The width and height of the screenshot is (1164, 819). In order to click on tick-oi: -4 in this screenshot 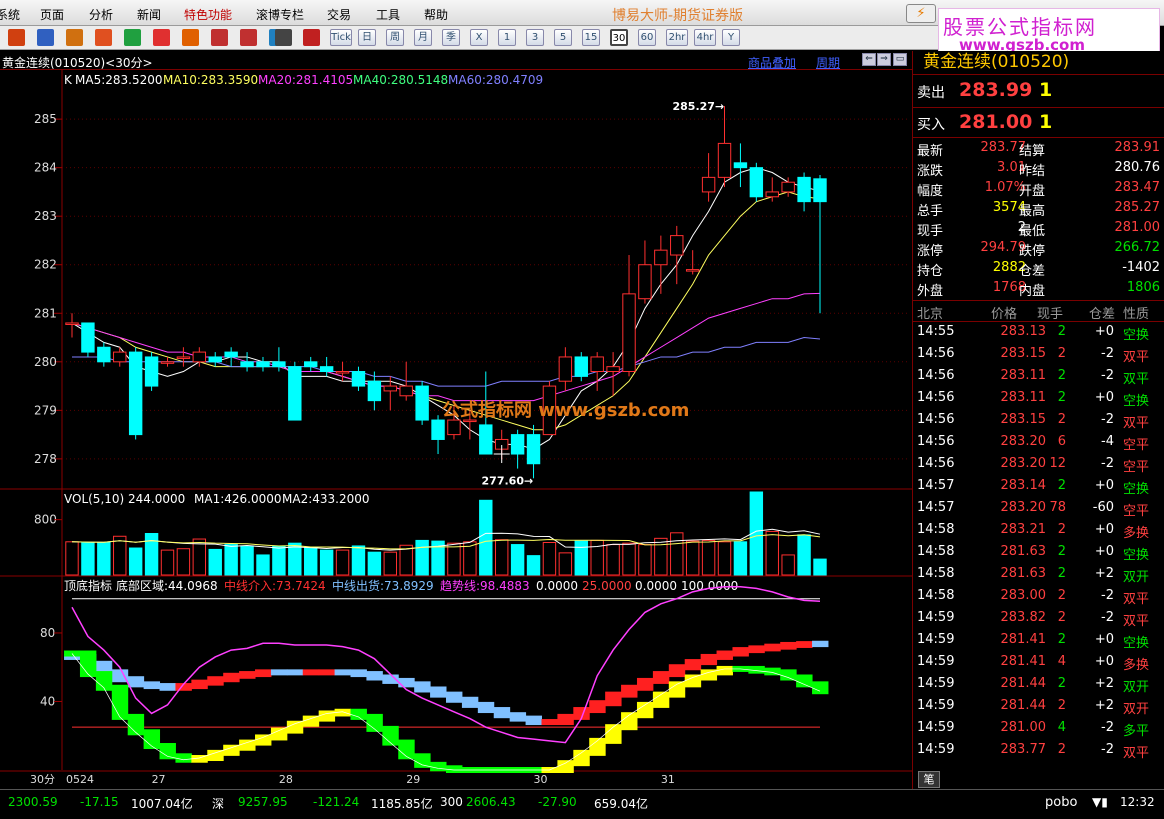, I will do `click(1107, 441)`.